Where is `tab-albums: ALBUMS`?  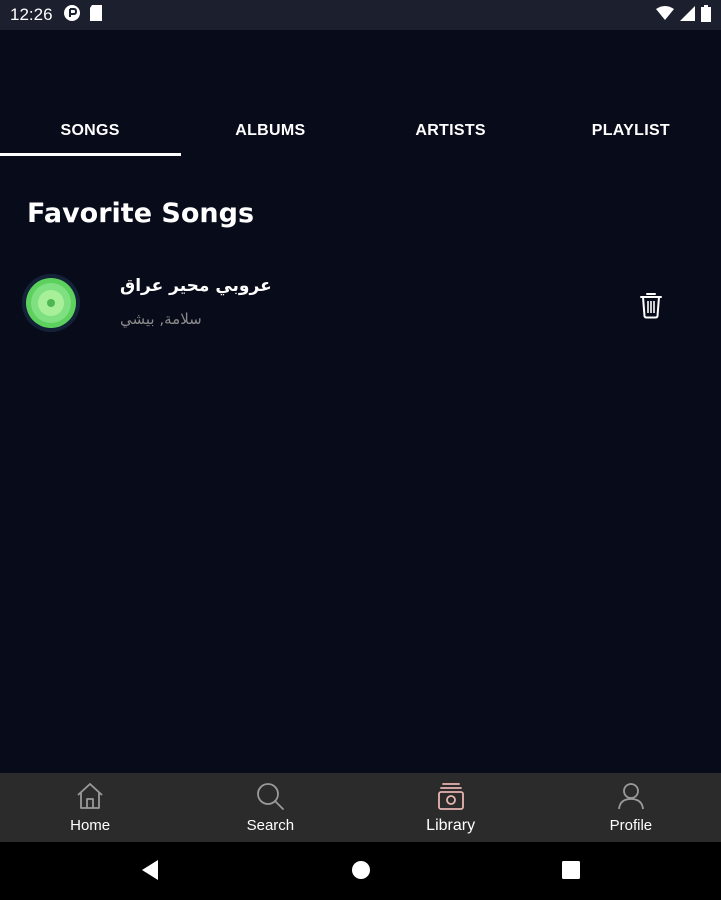 tab-albums: ALBUMS is located at coordinates (270, 131).